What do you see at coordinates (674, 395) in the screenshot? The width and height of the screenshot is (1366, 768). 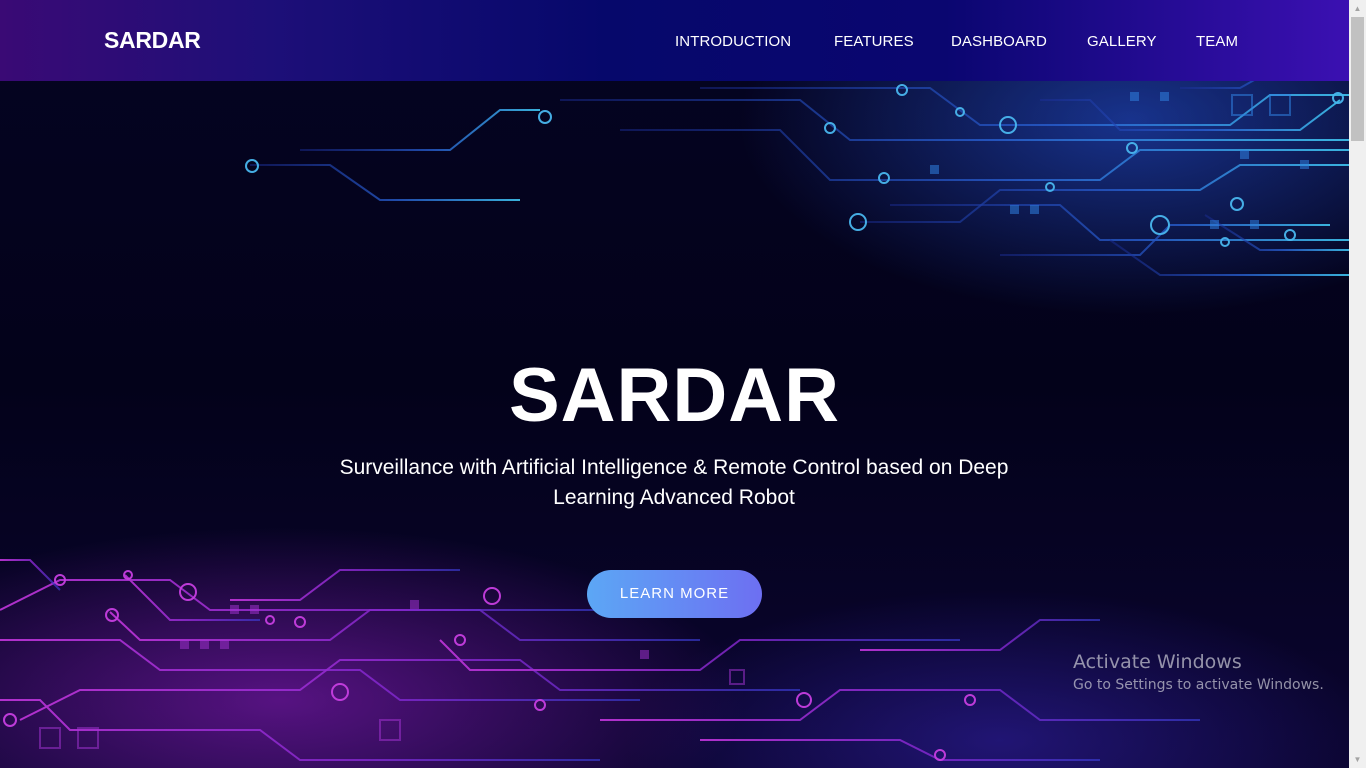 I see `hero-title: SARDAR` at bounding box center [674, 395].